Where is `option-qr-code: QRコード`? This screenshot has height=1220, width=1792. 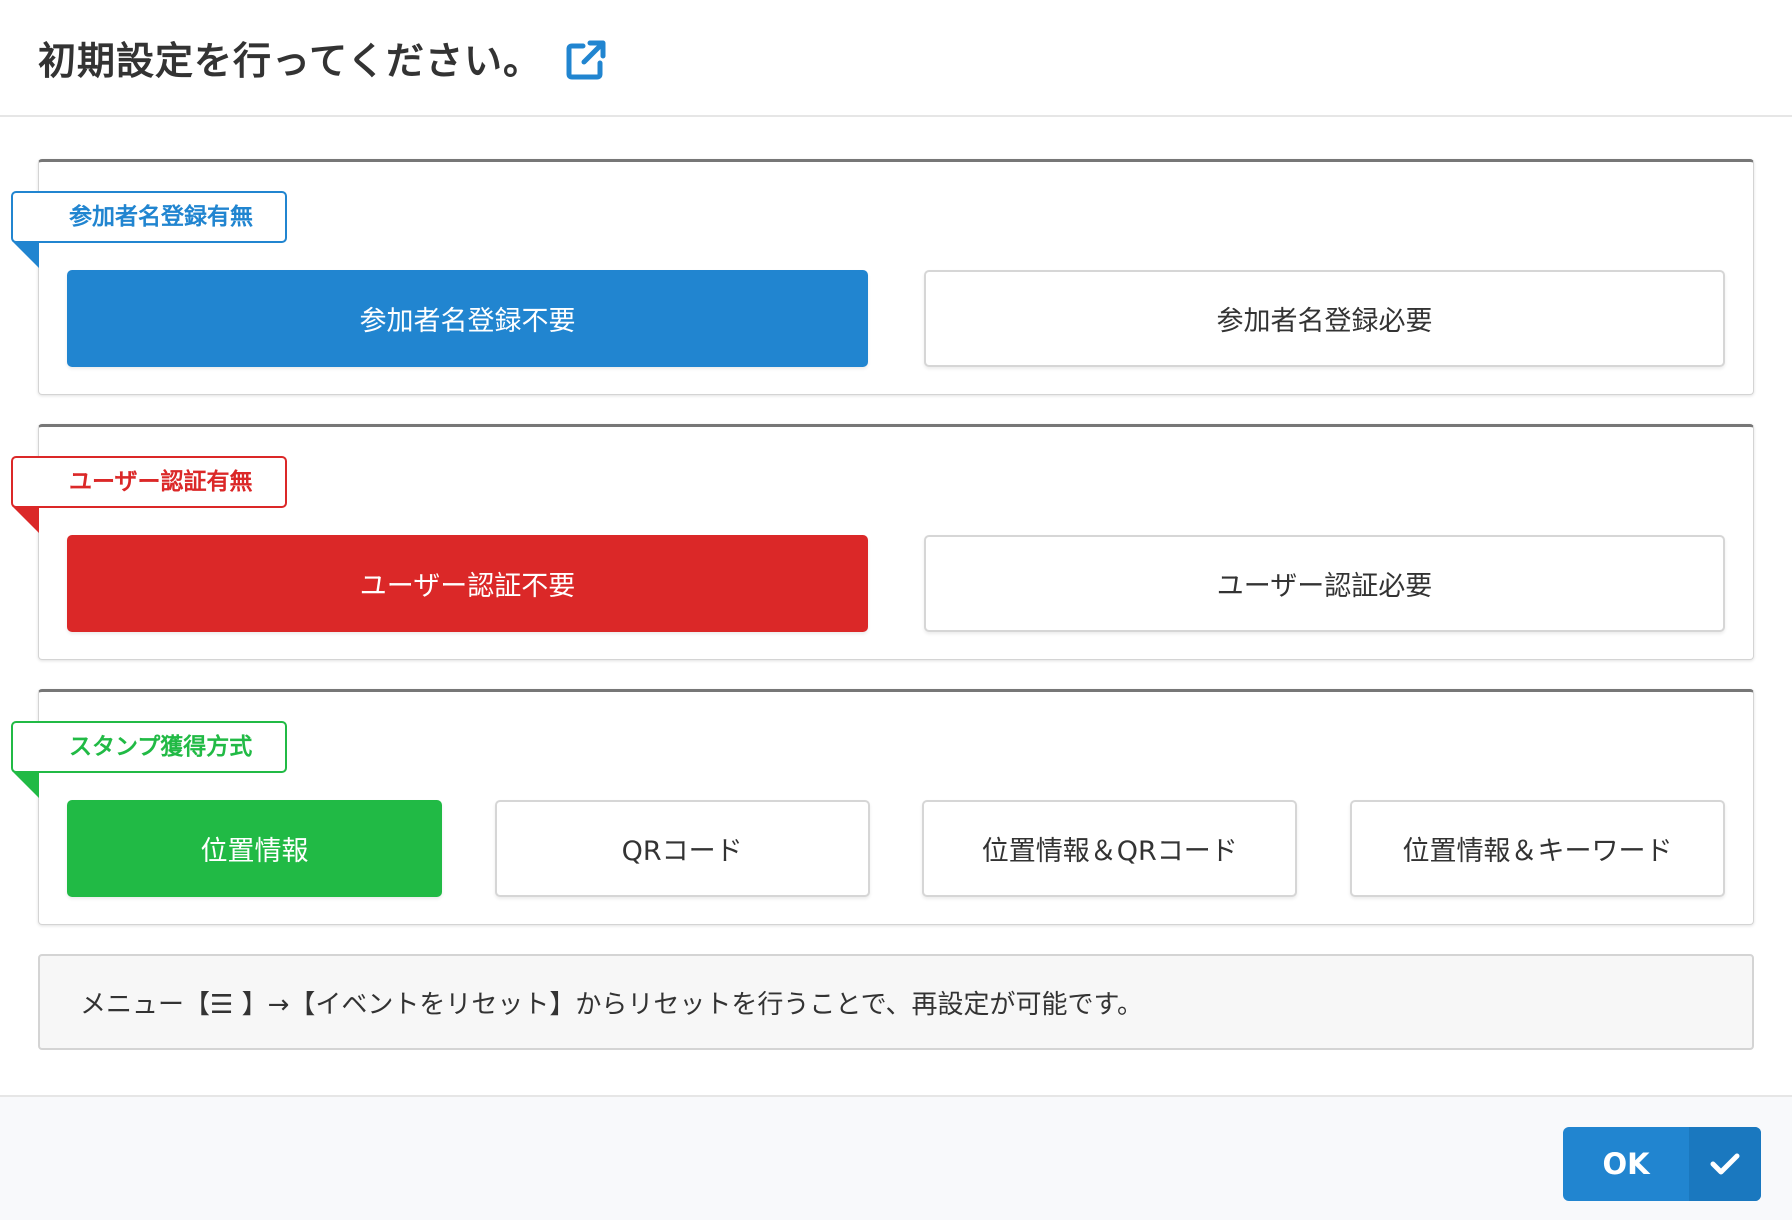
option-qr-code: QRコード is located at coordinates (682, 848).